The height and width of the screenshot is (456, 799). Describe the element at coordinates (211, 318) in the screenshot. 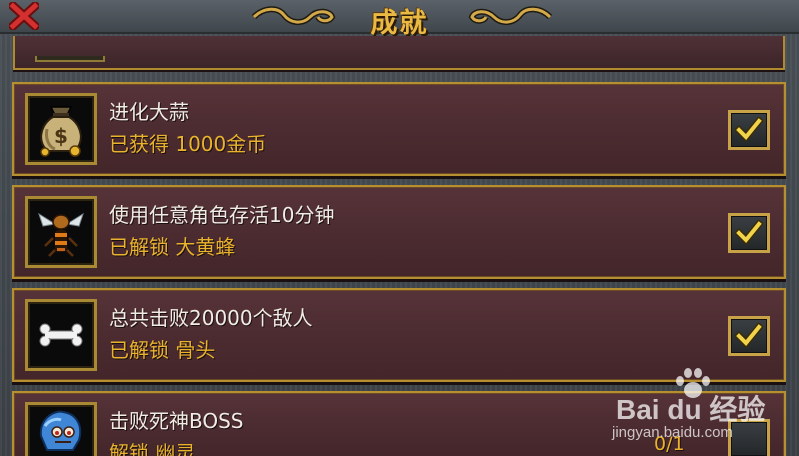

I see `achievement-title: 总共击败20000个敌人` at that location.